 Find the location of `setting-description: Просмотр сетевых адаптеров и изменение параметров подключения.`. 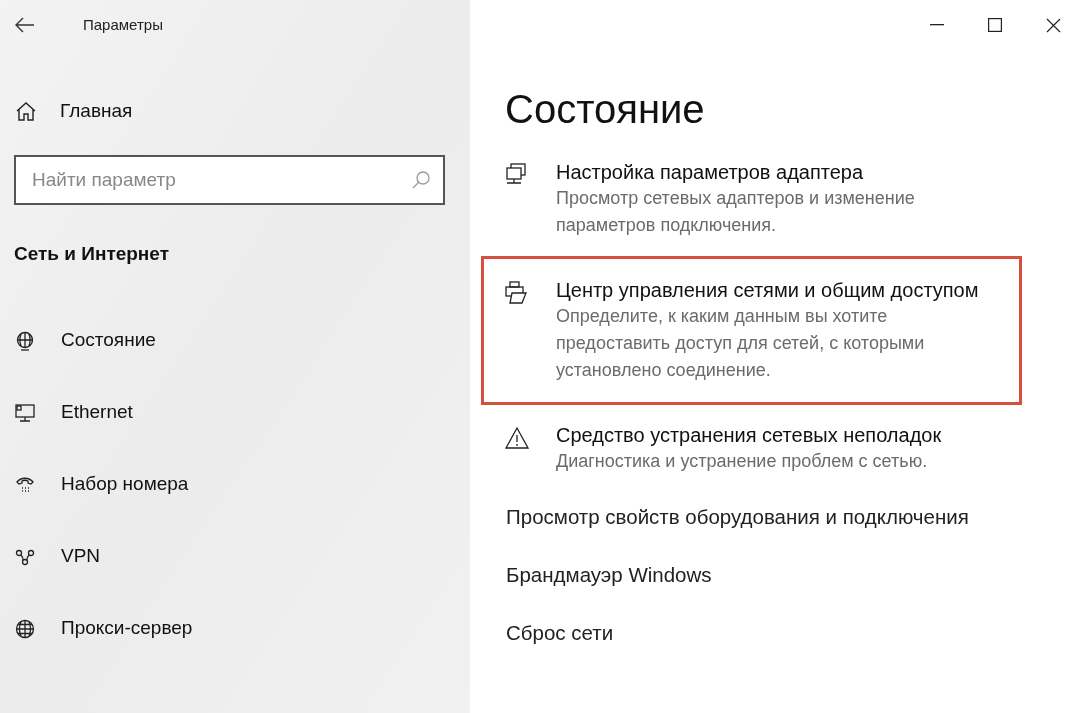

setting-description: Просмотр сетевых адаптеров и изменение параметров подключения. is located at coordinates (736, 212).